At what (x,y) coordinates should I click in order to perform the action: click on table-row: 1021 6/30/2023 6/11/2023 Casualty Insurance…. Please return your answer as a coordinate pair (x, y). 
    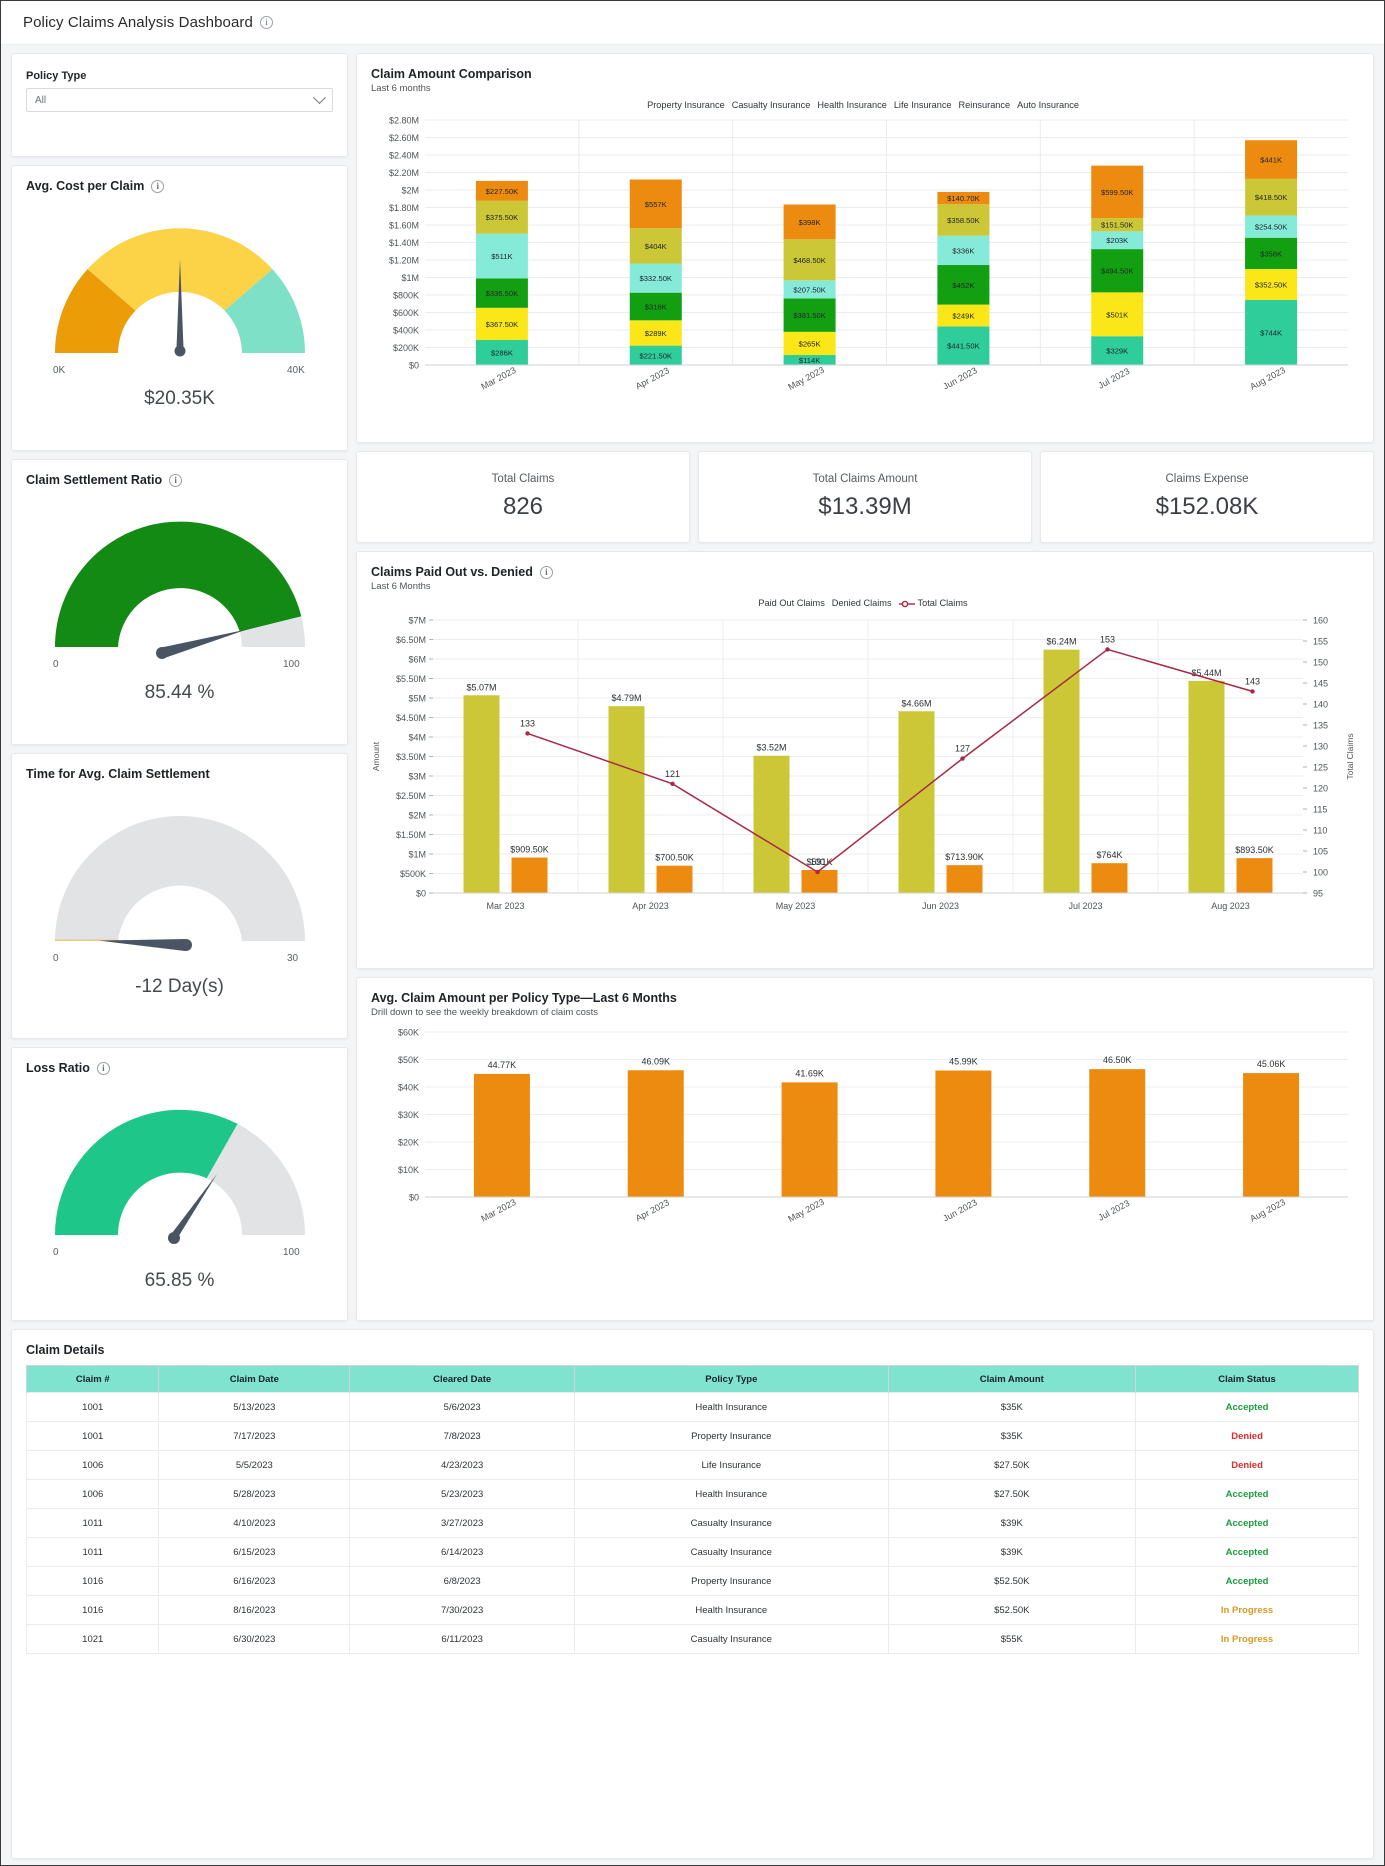
    Looking at the image, I should click on (692, 1639).